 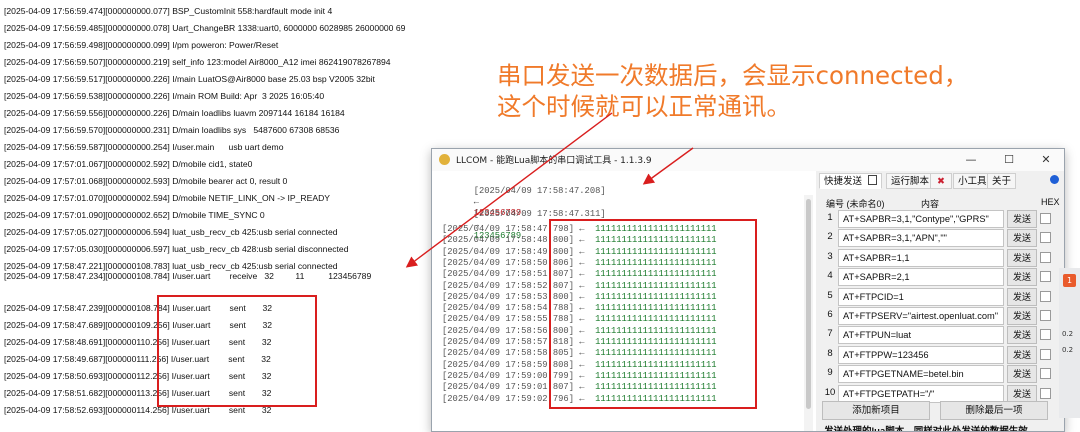 What do you see at coordinates (1069, 280) in the screenshot?
I see `side-badge: 1` at bounding box center [1069, 280].